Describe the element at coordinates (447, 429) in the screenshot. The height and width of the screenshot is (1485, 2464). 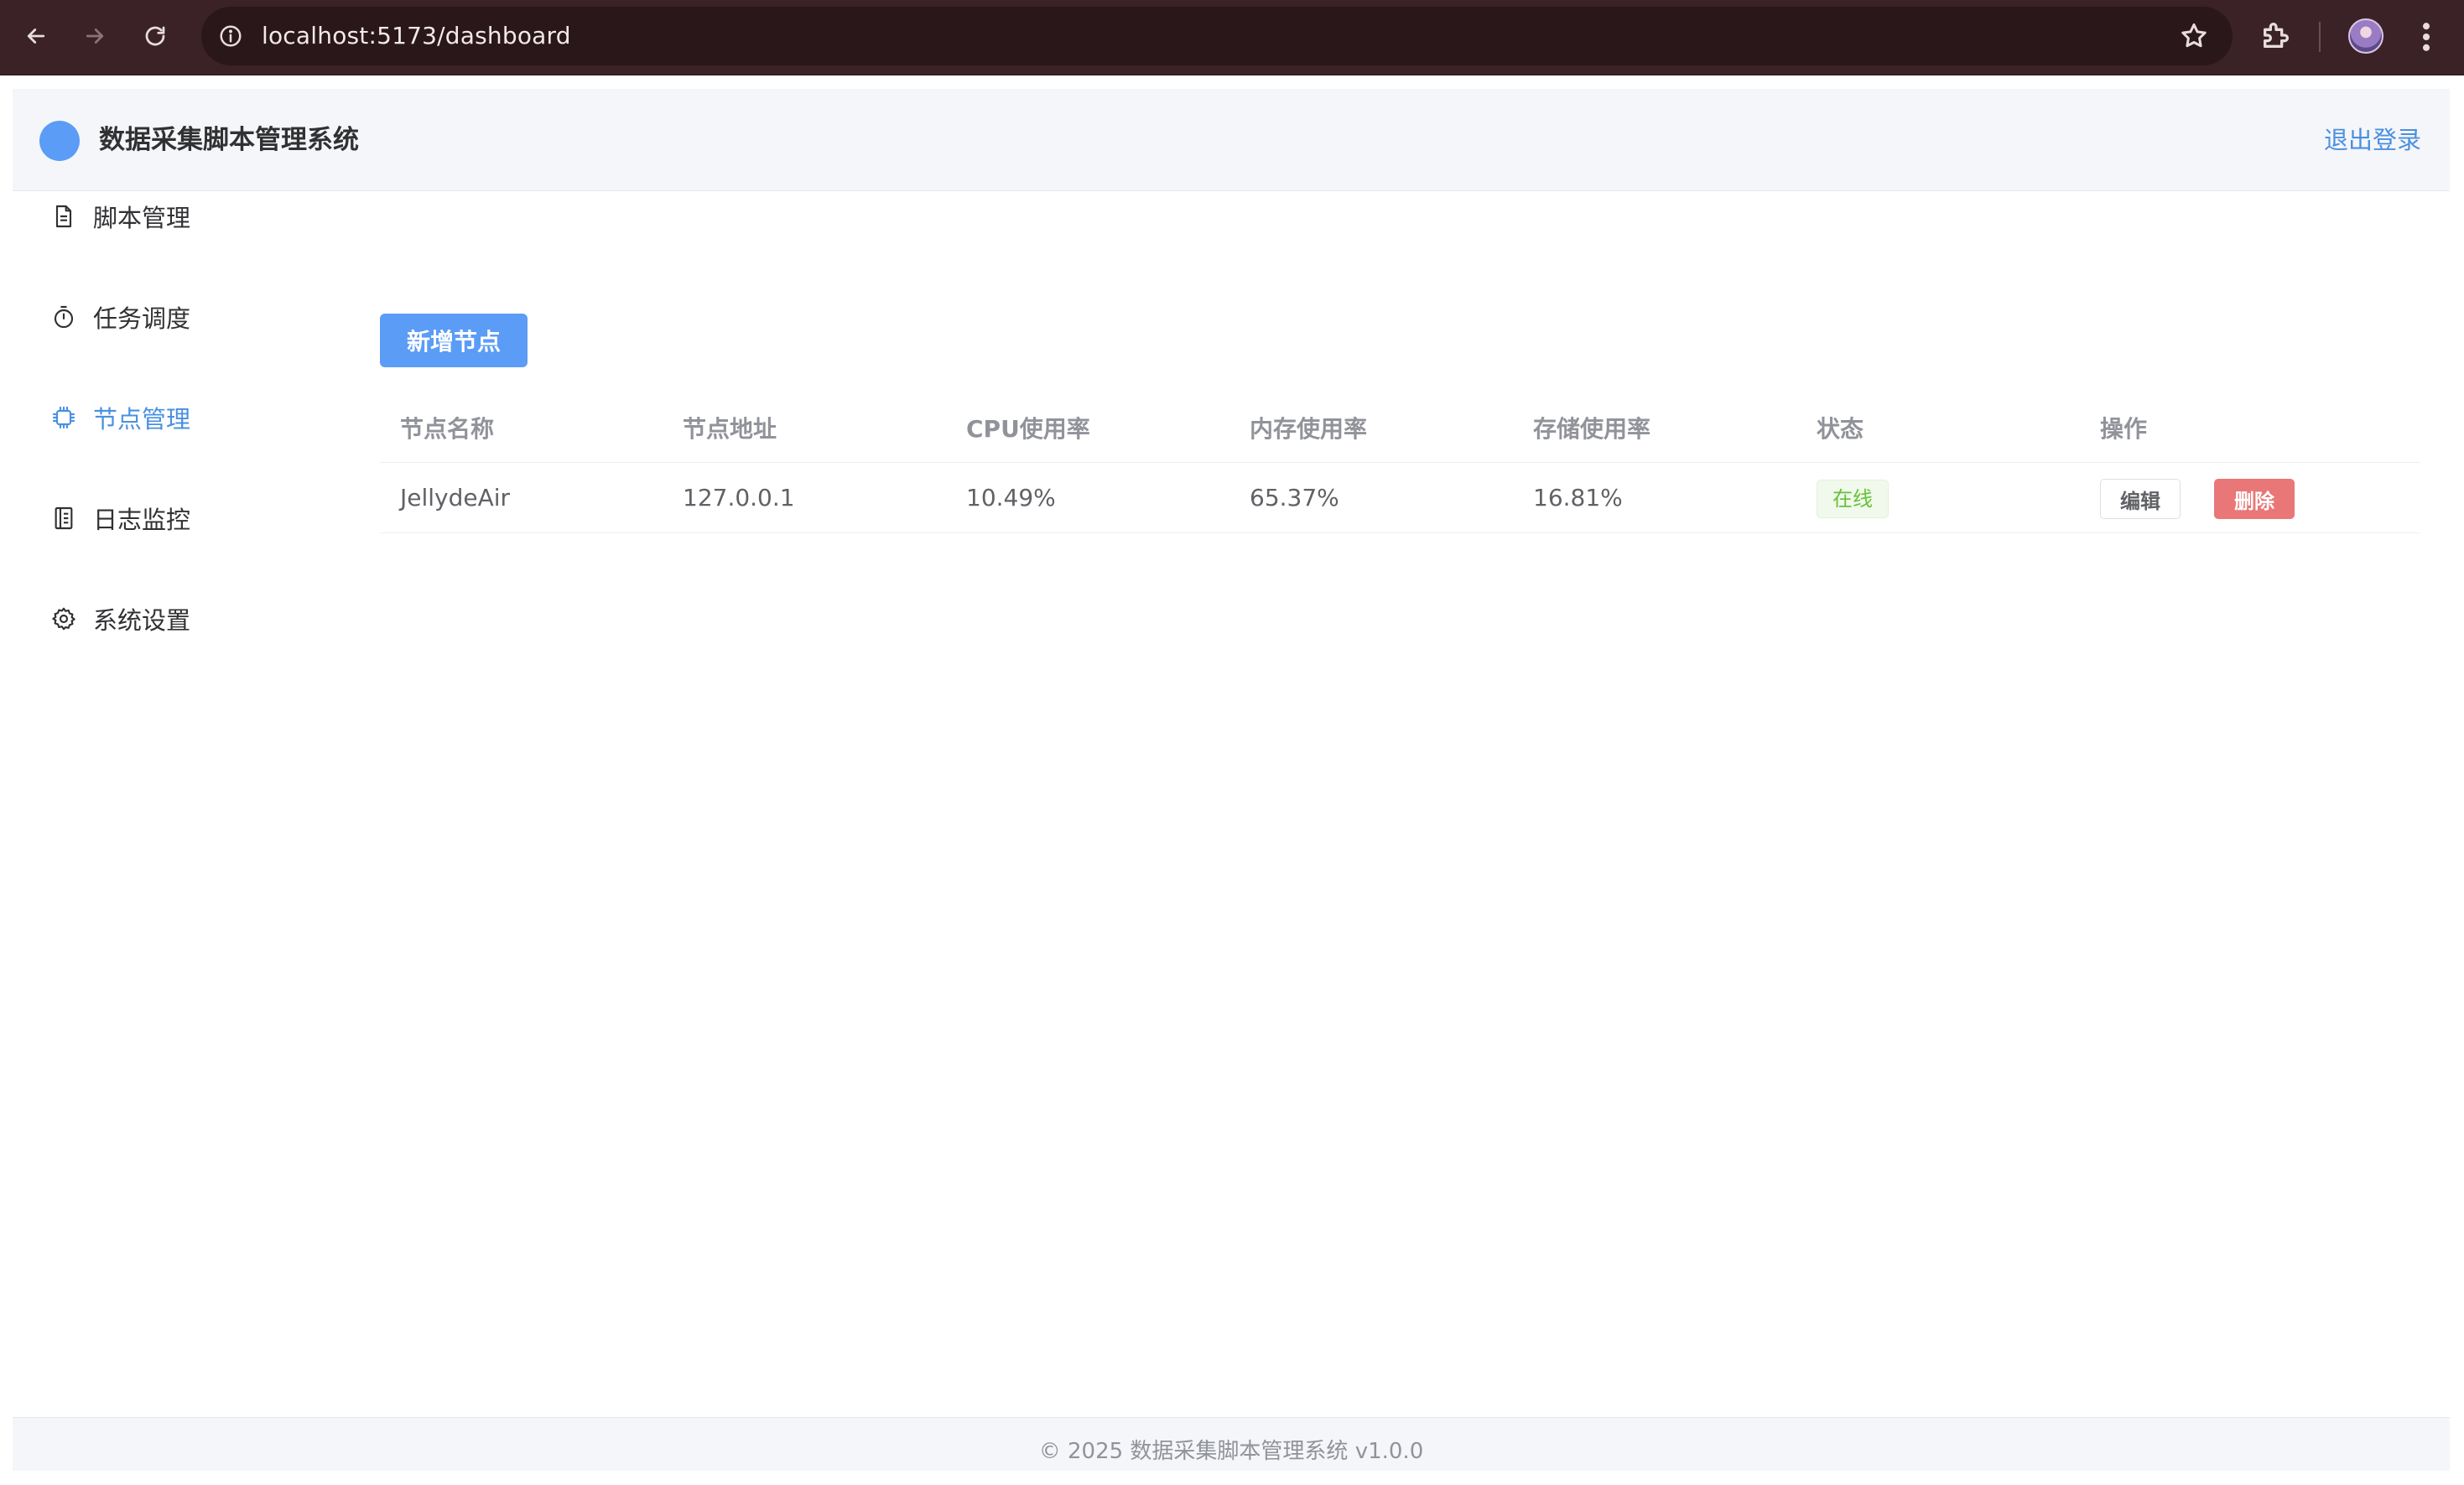
I see `column-header-name: 节点名称` at that location.